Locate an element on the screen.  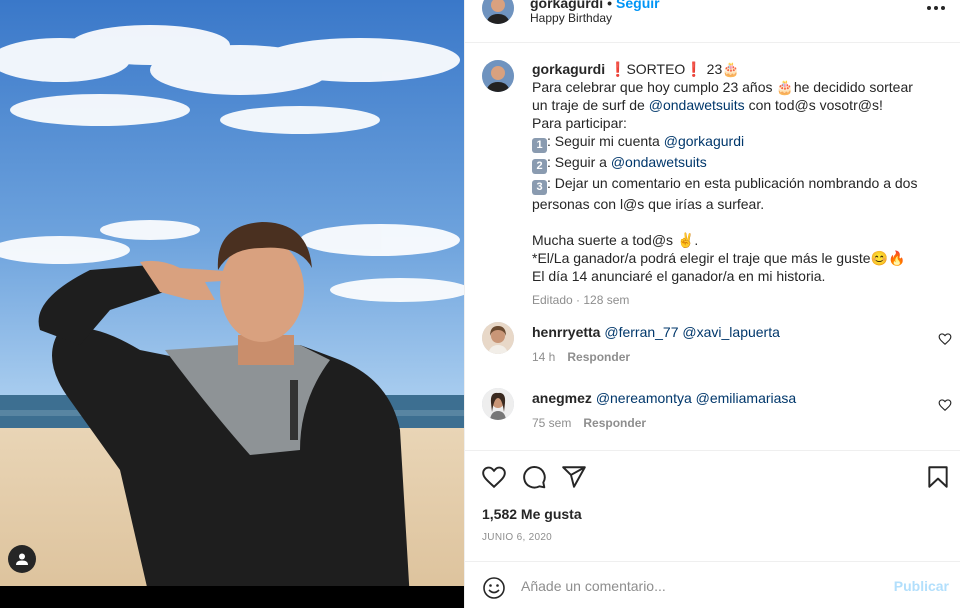
step1-text: : Seguir mi cuenta is located at coordinates (603, 141).